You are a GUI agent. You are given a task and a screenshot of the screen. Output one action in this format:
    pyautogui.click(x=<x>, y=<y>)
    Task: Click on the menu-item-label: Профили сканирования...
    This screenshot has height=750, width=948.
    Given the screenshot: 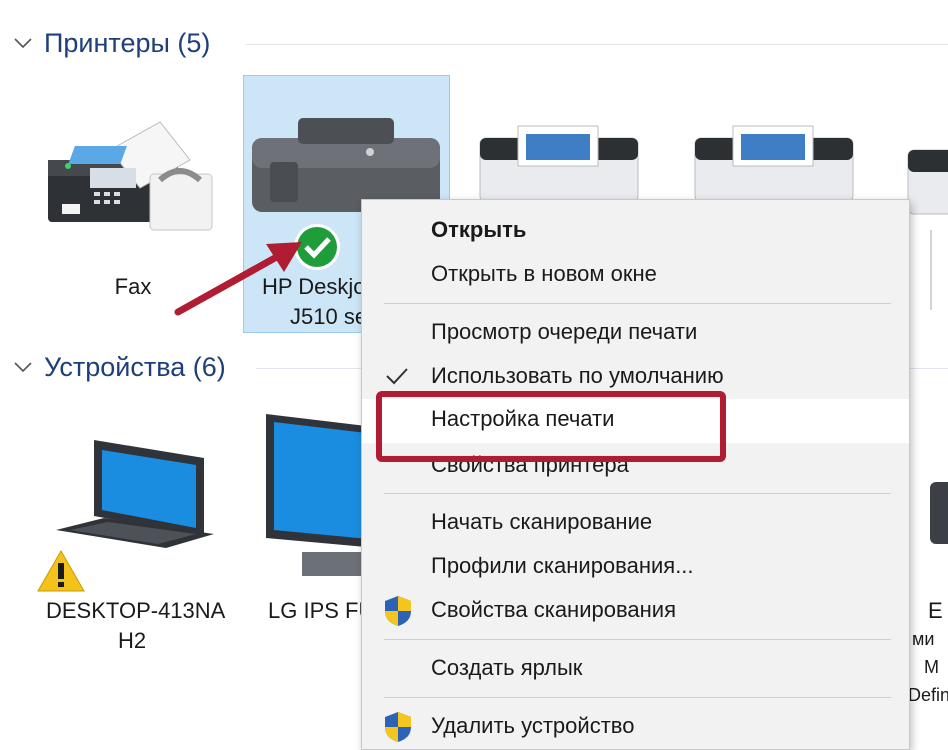 What is the action you would take?
    pyautogui.click(x=562, y=565)
    